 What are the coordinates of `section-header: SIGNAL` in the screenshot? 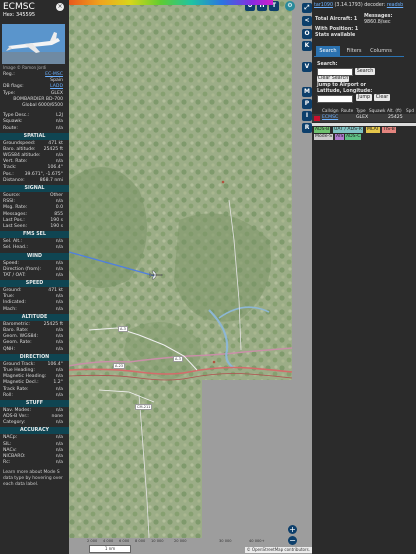 It's located at (34, 188).